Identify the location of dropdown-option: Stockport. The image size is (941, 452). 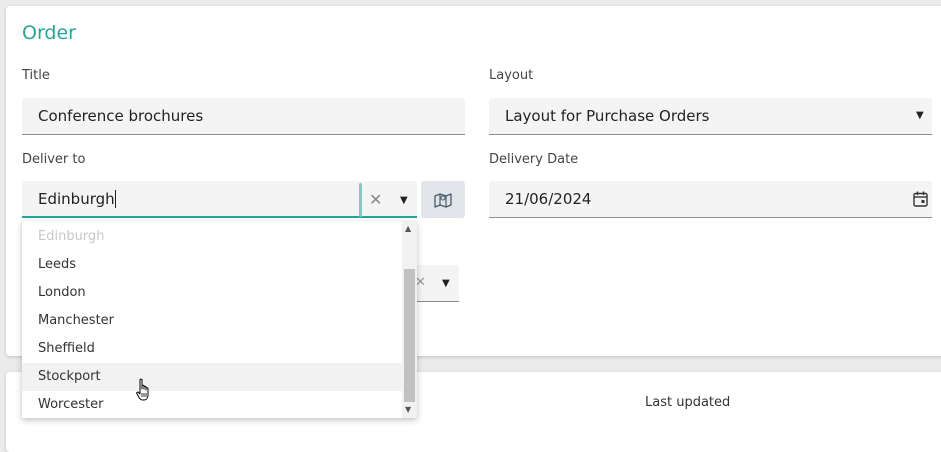
(212, 377).